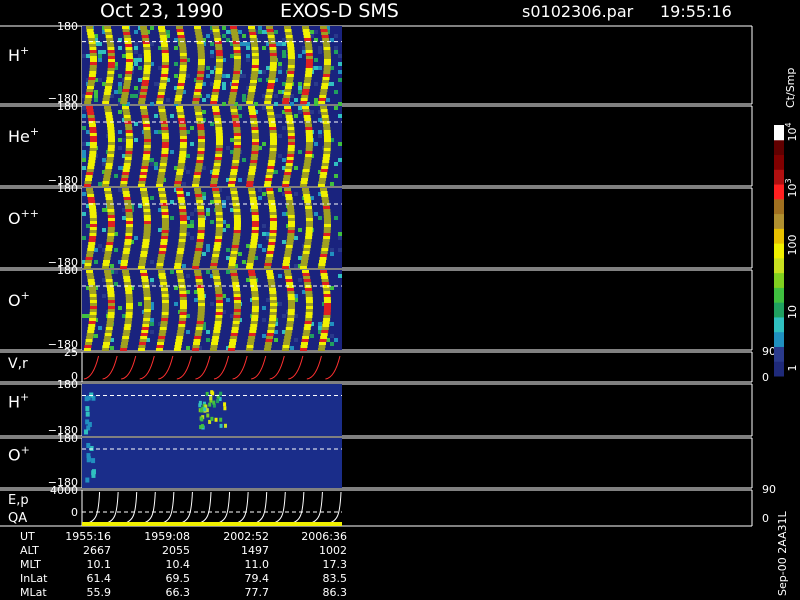 Image resolution: width=800 pixels, height=600 pixels. What do you see at coordinates (205, 409) in the screenshot?
I see `lower-heatmap-blob-cell` at bounding box center [205, 409].